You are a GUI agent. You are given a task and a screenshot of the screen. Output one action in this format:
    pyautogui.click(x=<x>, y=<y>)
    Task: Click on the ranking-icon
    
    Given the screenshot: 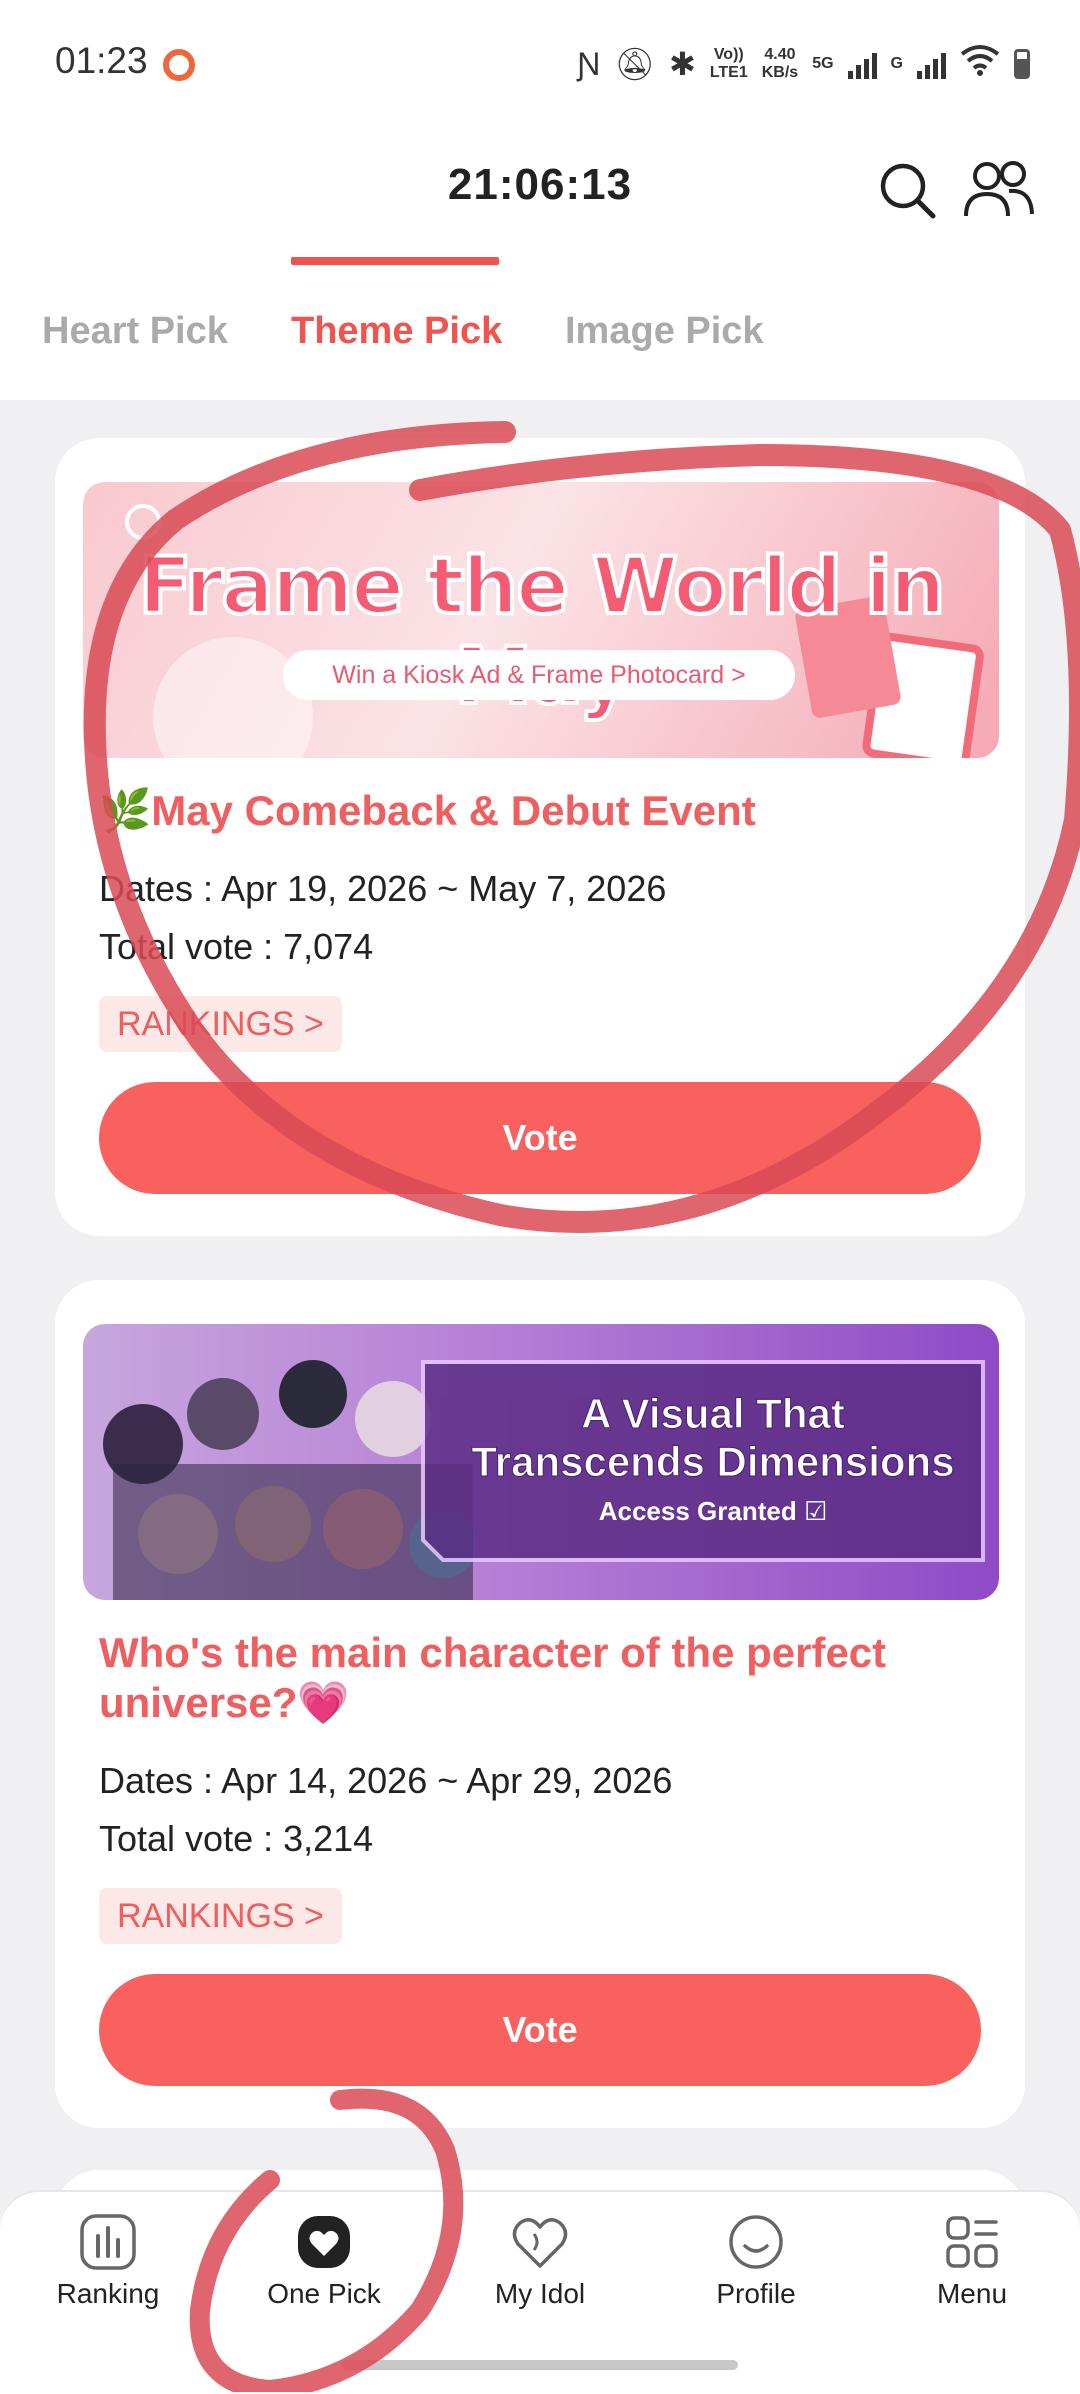 What is the action you would take?
    pyautogui.click(x=108, y=2242)
    